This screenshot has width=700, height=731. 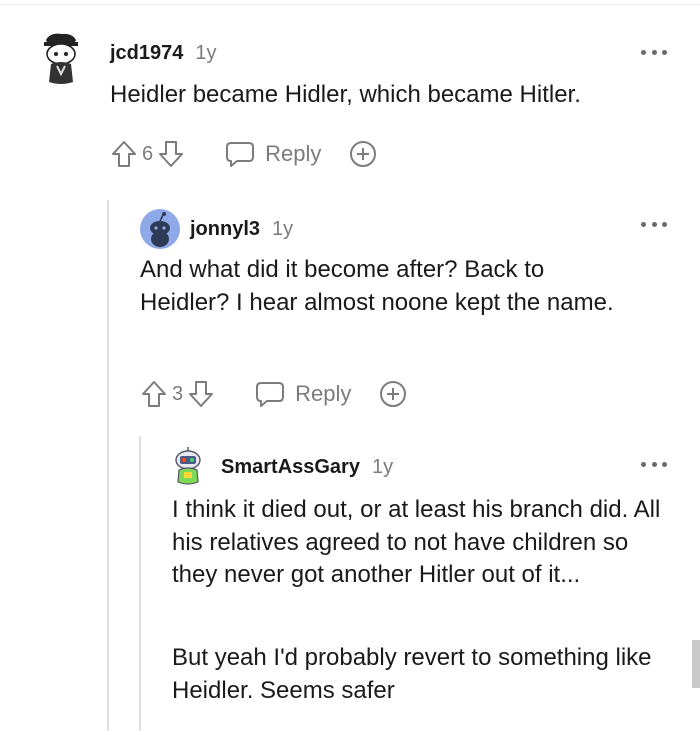 I want to click on vote-count: 3, so click(x=178, y=393).